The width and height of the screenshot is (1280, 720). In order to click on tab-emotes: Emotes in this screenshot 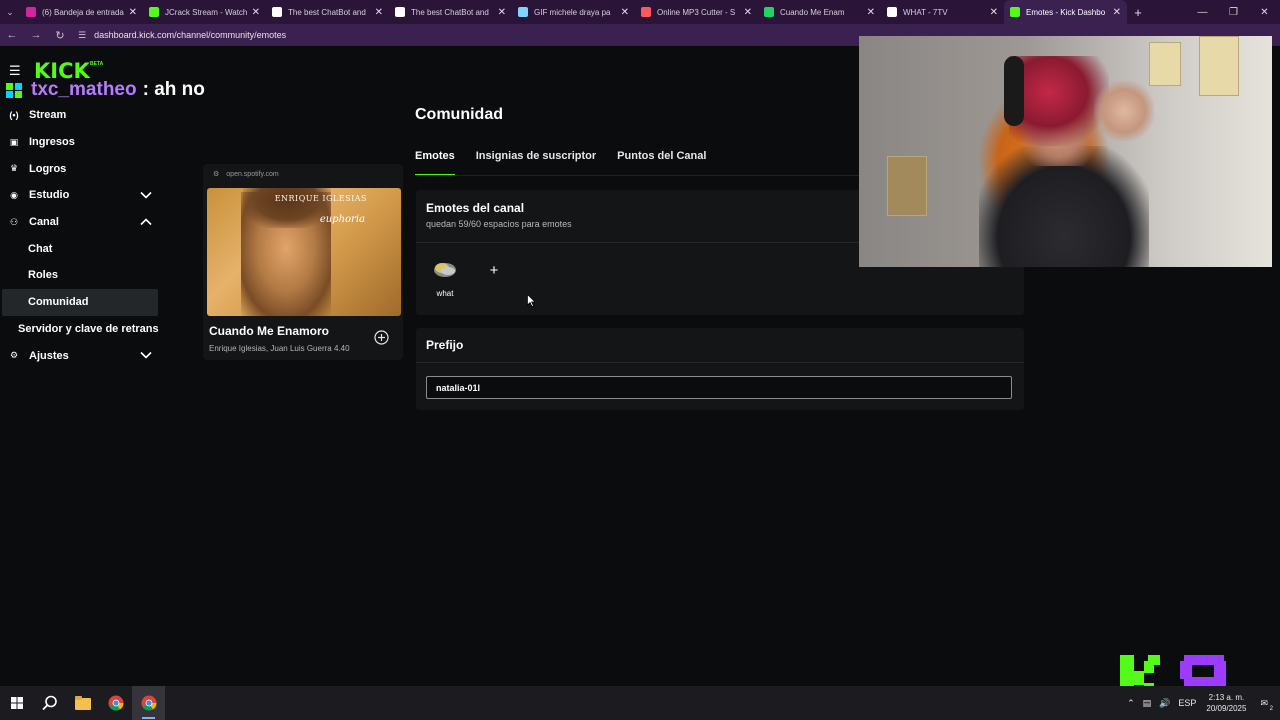, I will do `click(435, 163)`.